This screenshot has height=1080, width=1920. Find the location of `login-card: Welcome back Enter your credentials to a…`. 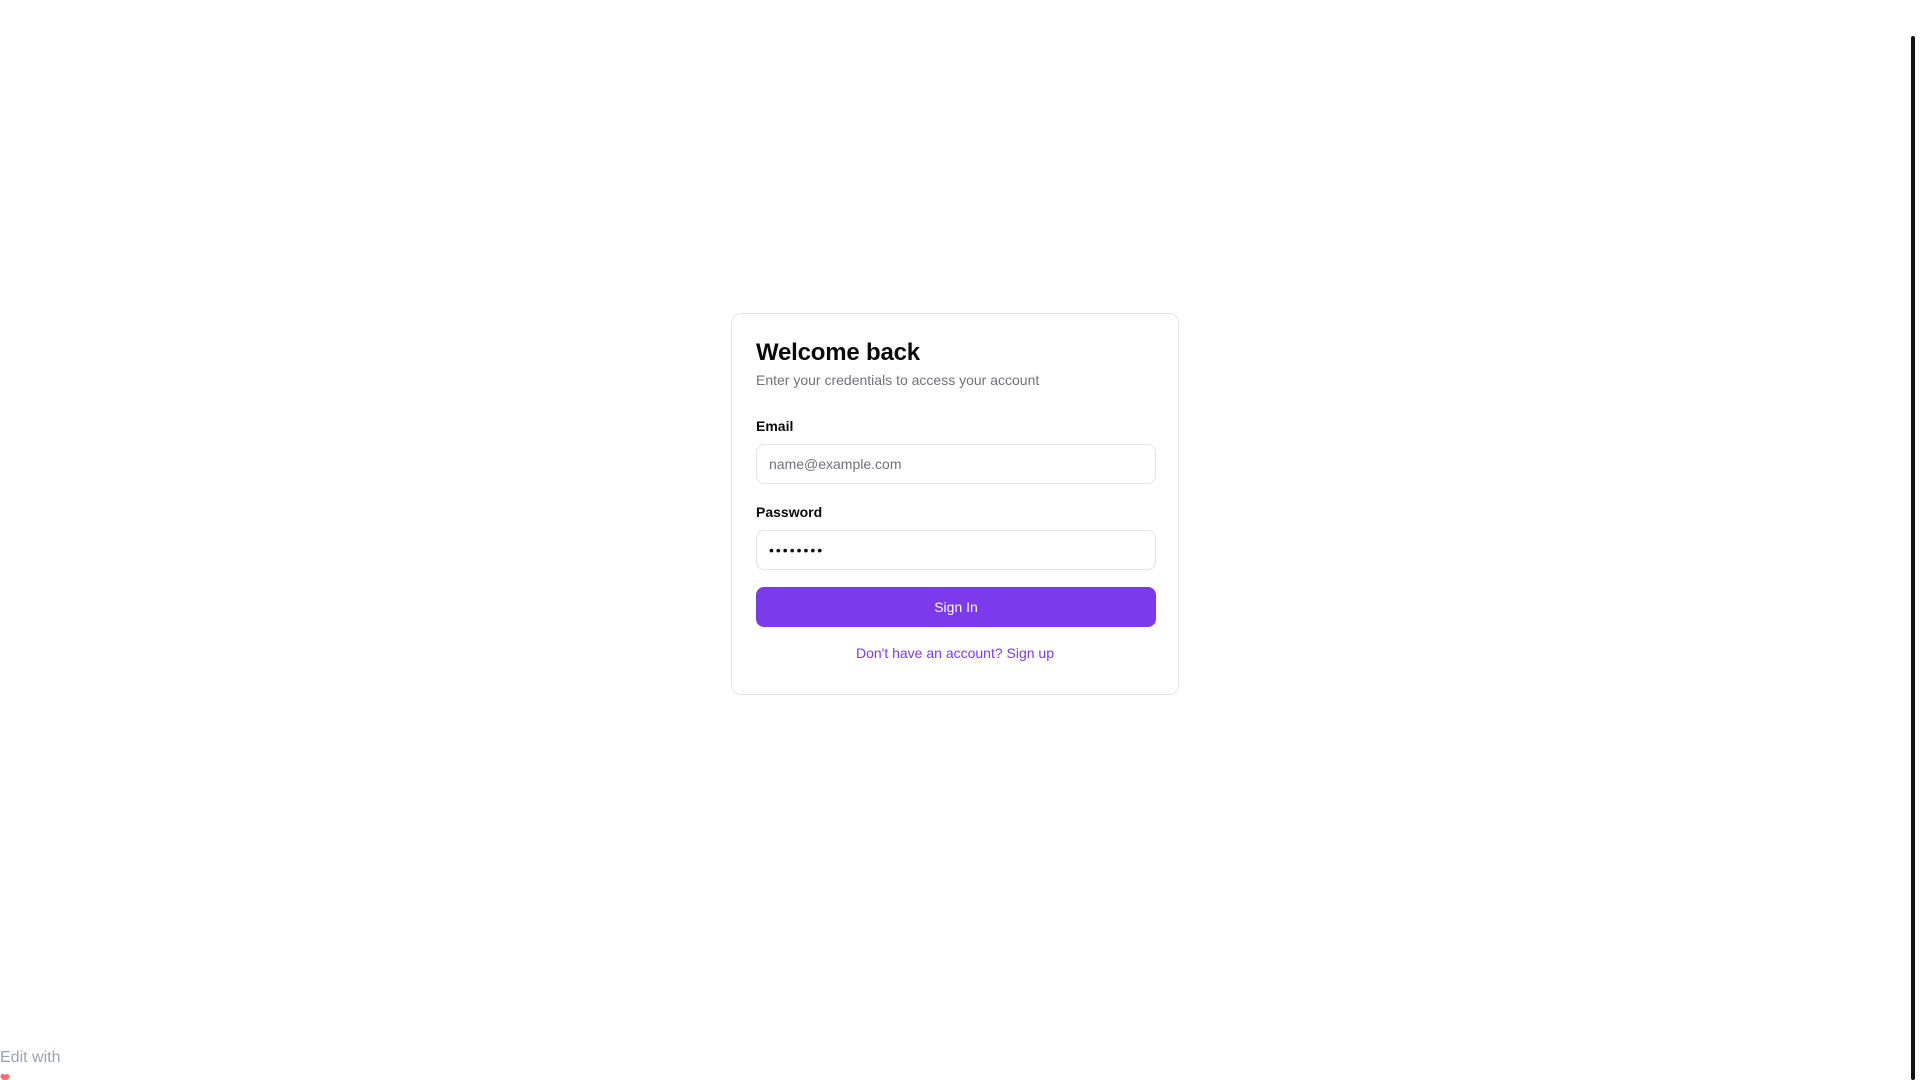

login-card: Welcome back Enter your credentials to a… is located at coordinates (955, 504).